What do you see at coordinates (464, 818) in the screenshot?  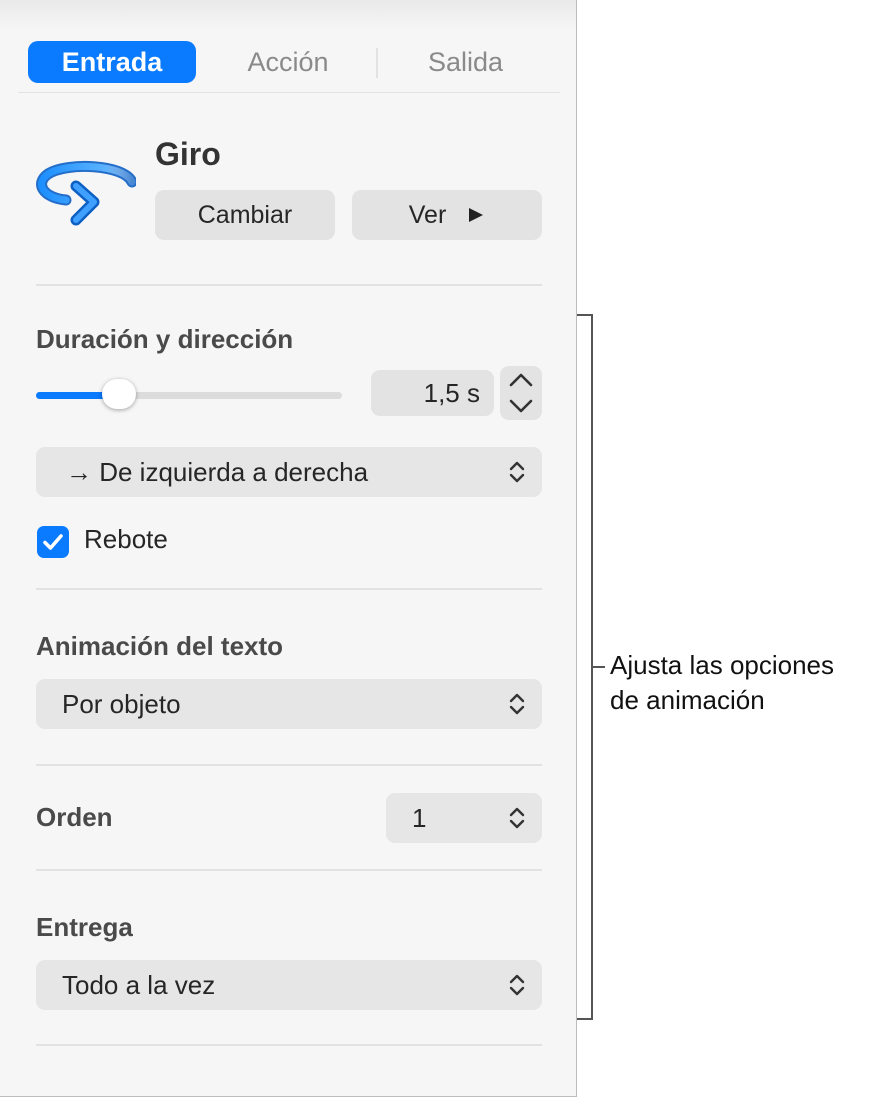 I see `order-select: 1` at bounding box center [464, 818].